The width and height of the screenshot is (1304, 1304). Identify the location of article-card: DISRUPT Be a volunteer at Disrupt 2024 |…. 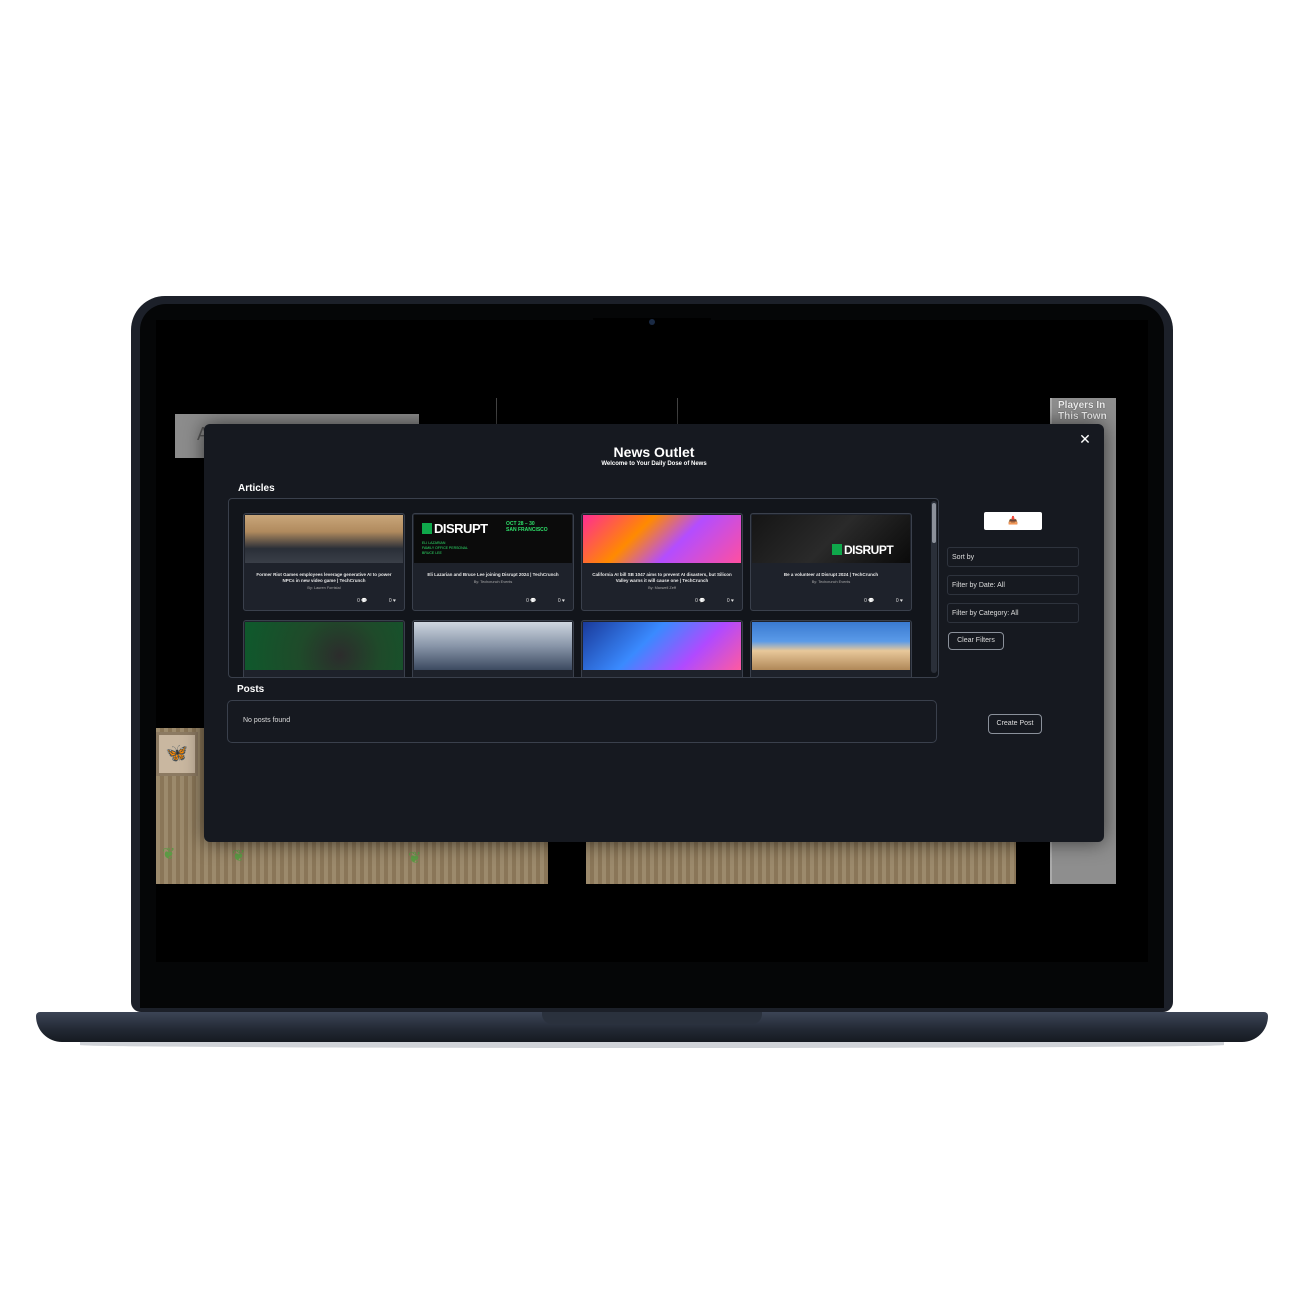
(831, 562).